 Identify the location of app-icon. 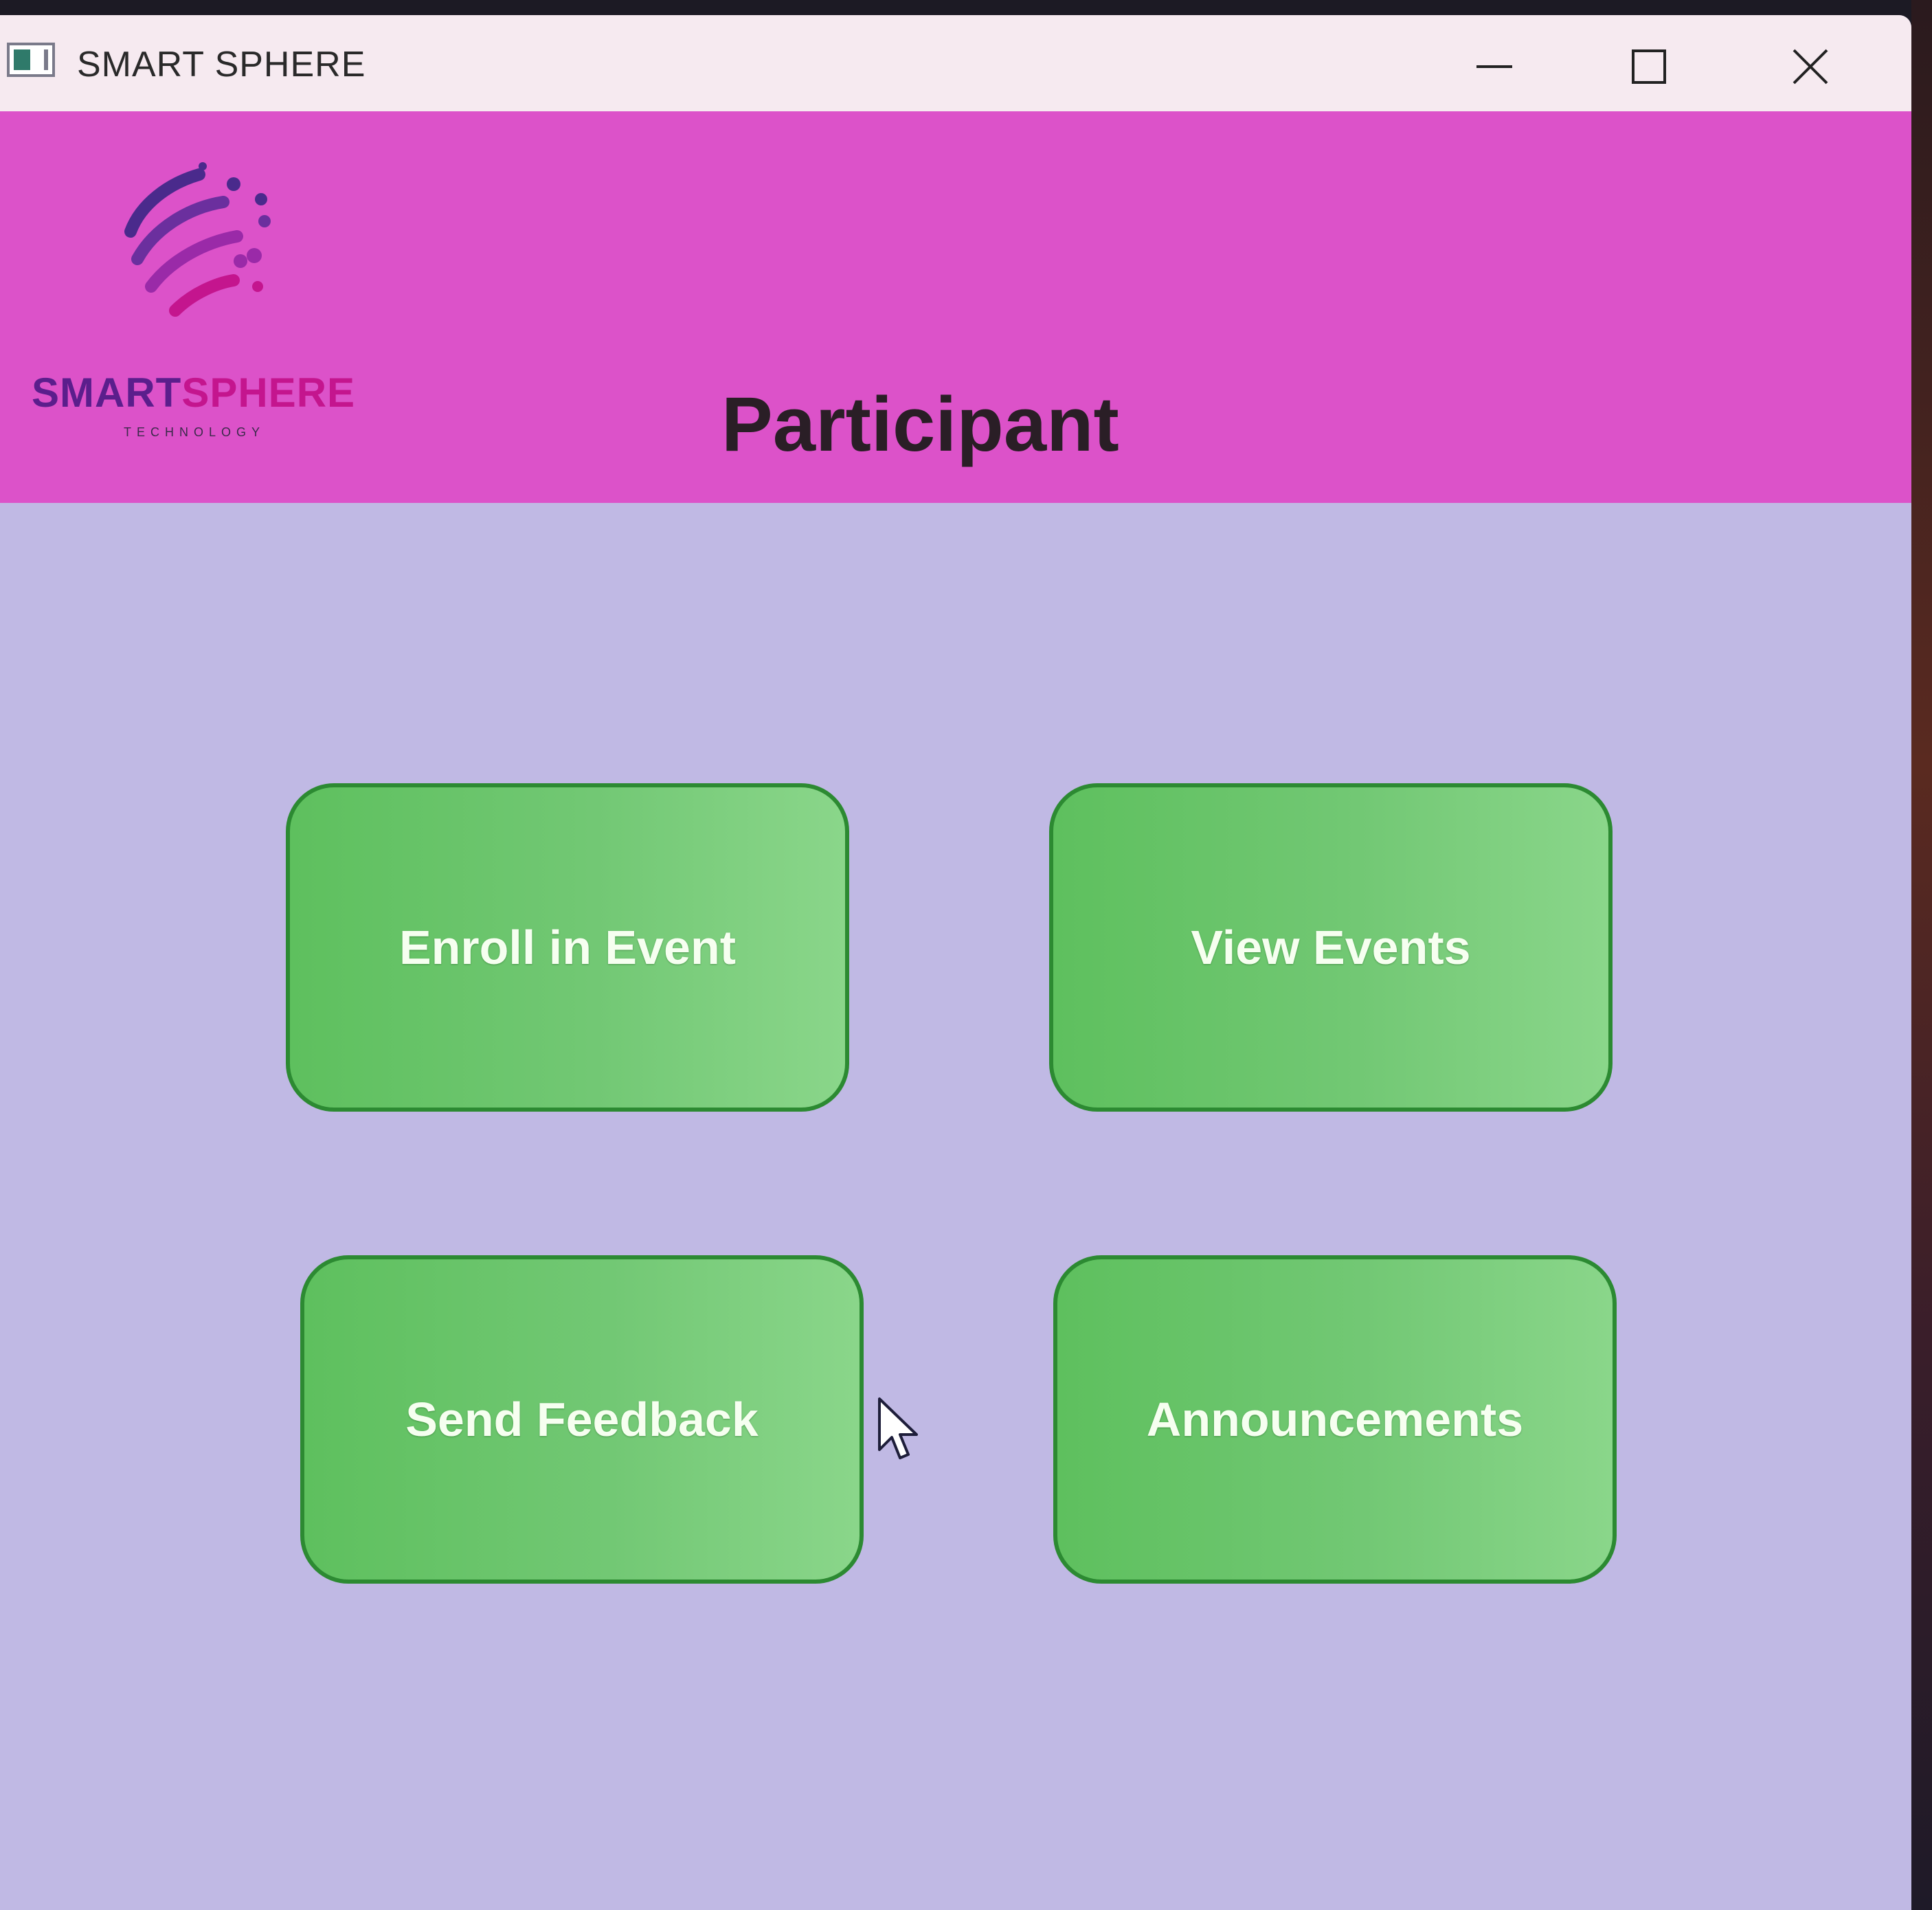
(31, 60).